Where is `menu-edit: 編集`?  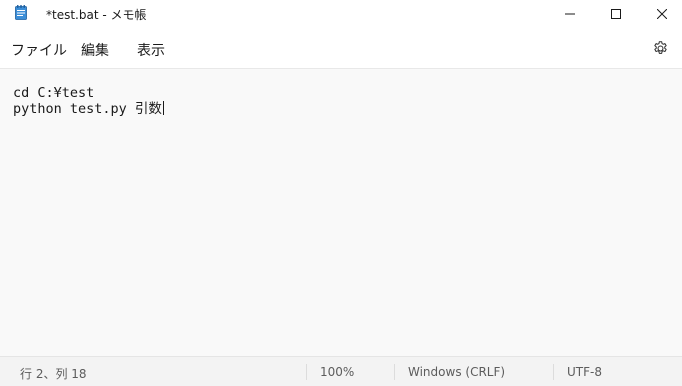
menu-edit: 編集 is located at coordinates (95, 50).